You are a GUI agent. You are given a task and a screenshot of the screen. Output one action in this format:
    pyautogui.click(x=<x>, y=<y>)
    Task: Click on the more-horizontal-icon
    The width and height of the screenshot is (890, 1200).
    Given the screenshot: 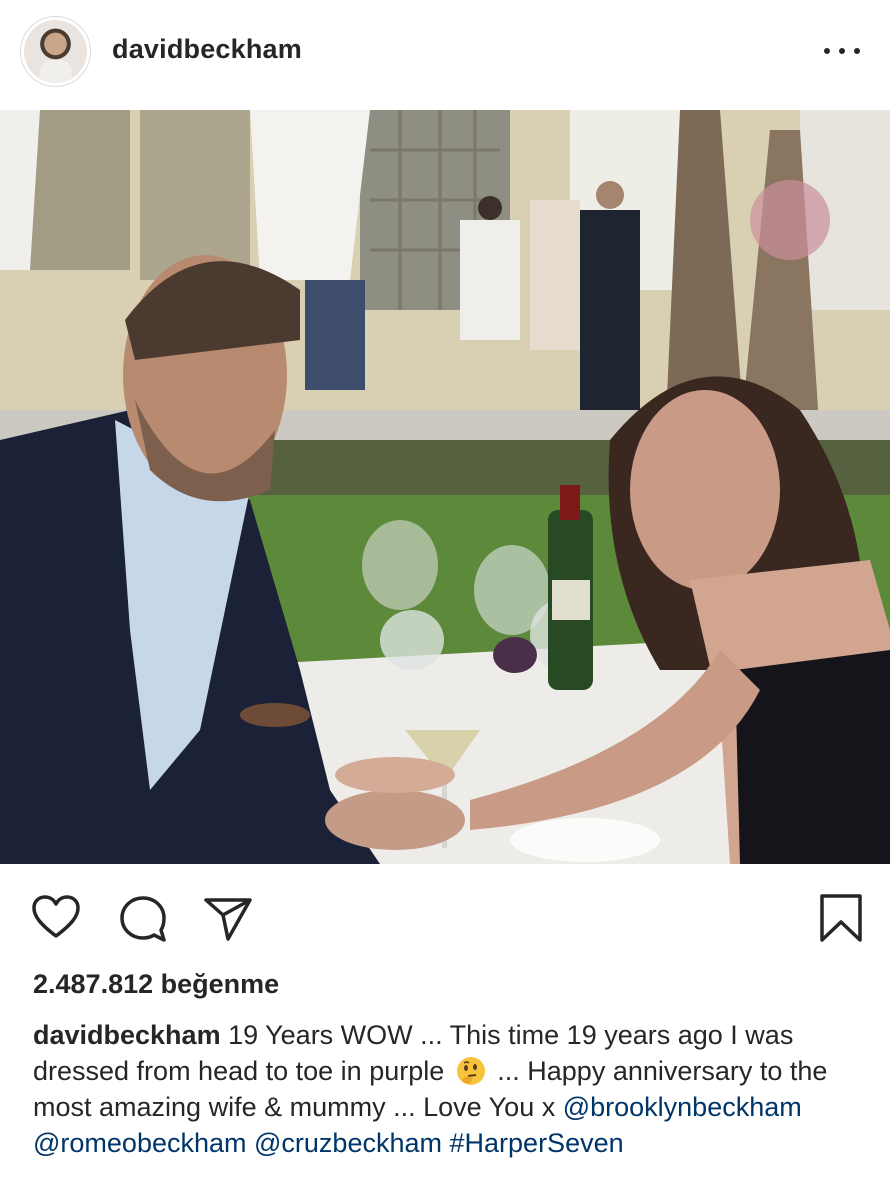 What is the action you would take?
    pyautogui.click(x=842, y=51)
    